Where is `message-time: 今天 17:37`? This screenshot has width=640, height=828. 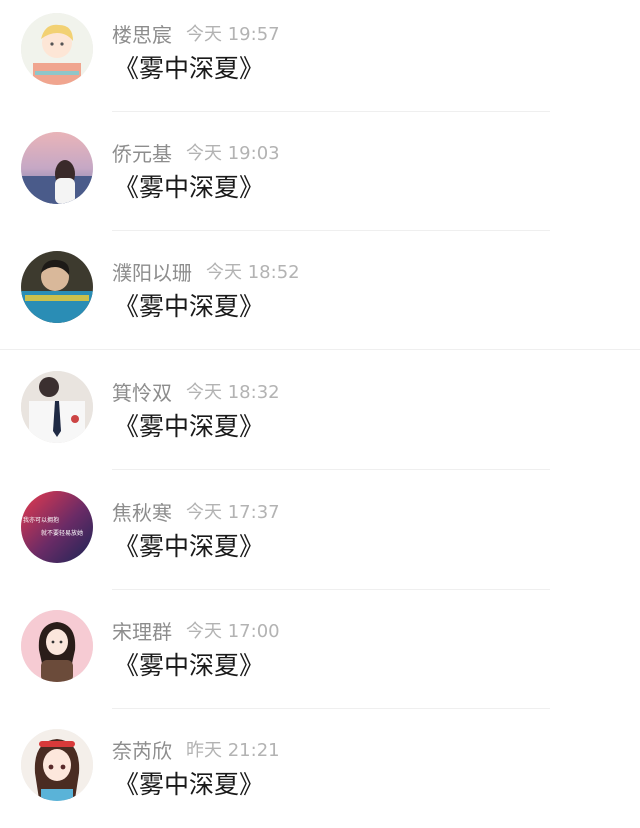
message-time: 今天 17:37 is located at coordinates (233, 512).